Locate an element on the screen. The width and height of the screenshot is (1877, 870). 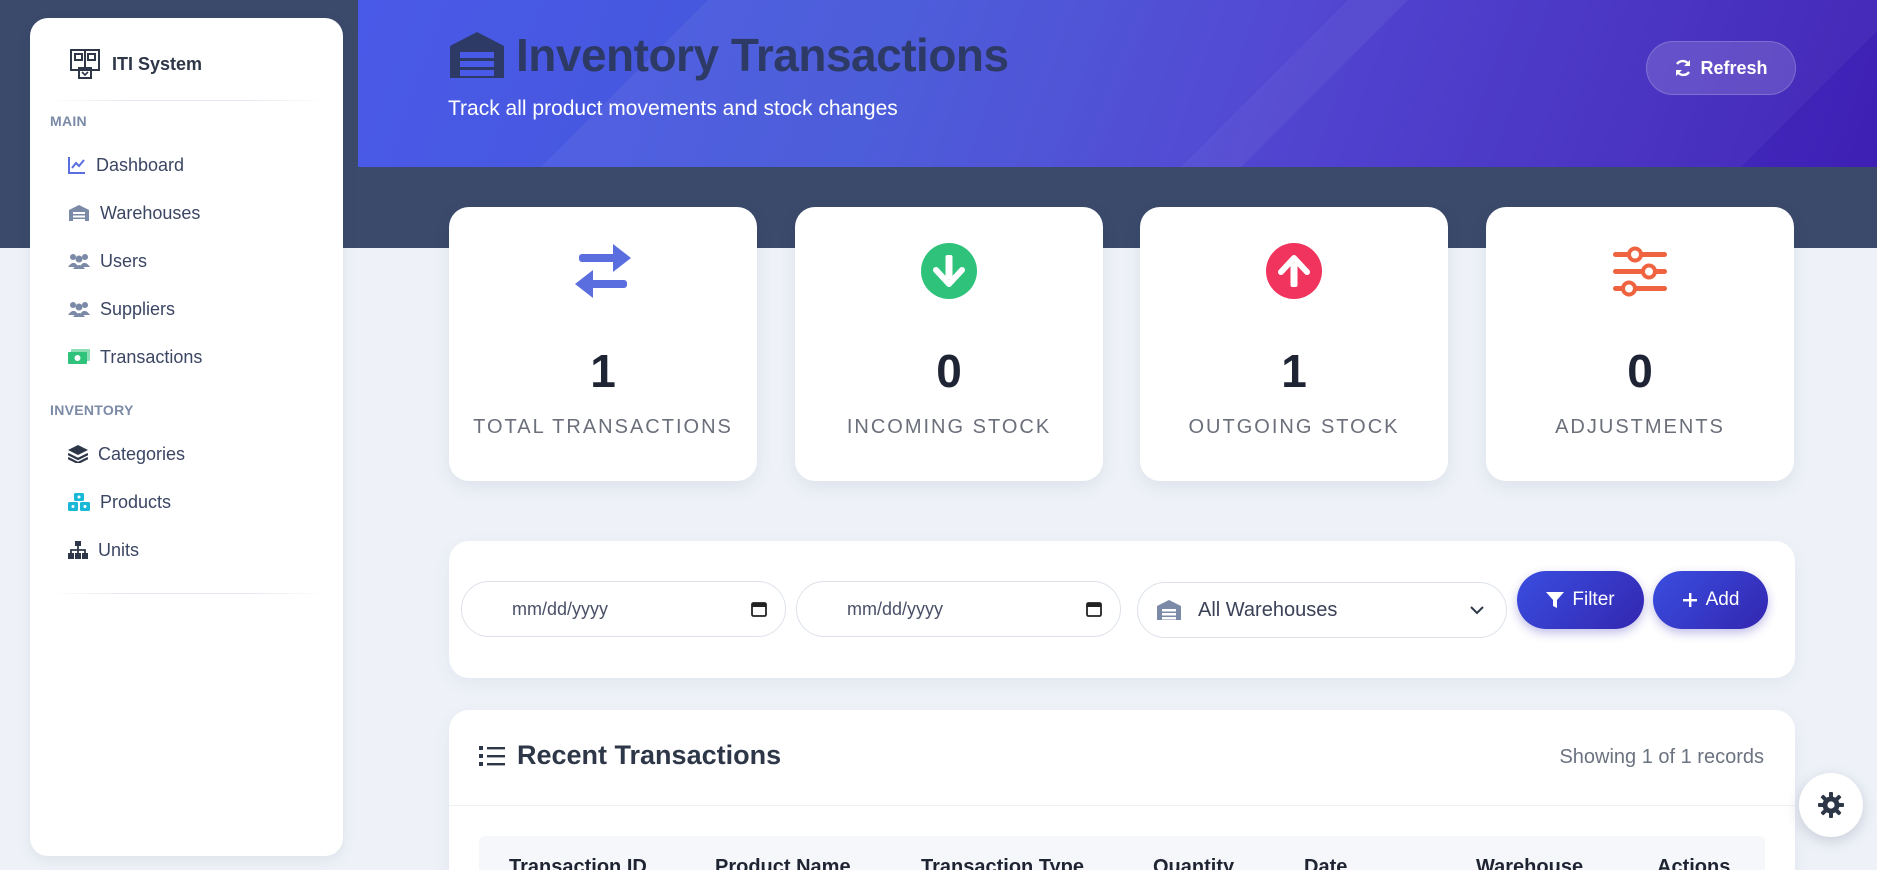
sidebar-item-label: Warehouses is located at coordinates (150, 212).